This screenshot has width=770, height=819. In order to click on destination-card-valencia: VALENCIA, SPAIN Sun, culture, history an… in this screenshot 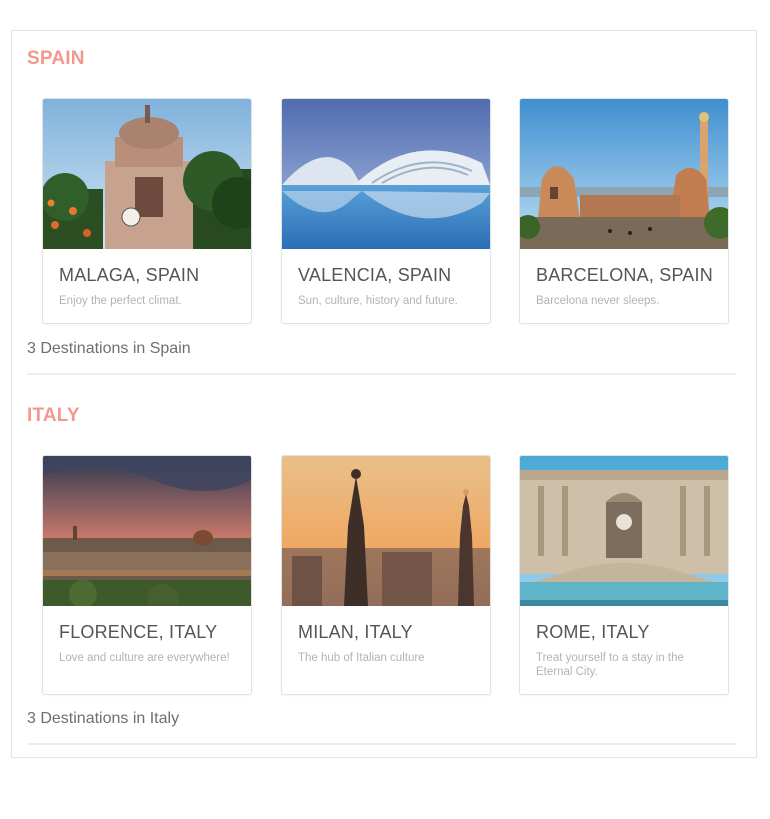, I will do `click(386, 211)`.